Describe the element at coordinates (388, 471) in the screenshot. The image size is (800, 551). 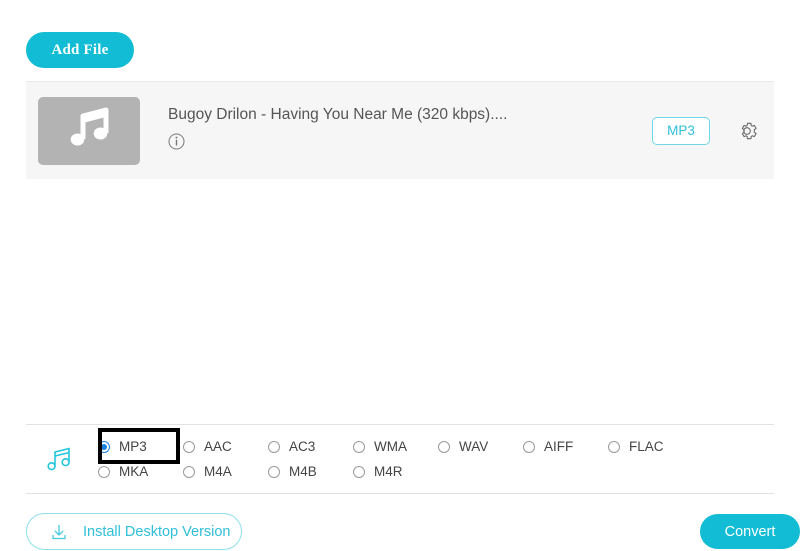
I see `format-option-label: M4R` at that location.